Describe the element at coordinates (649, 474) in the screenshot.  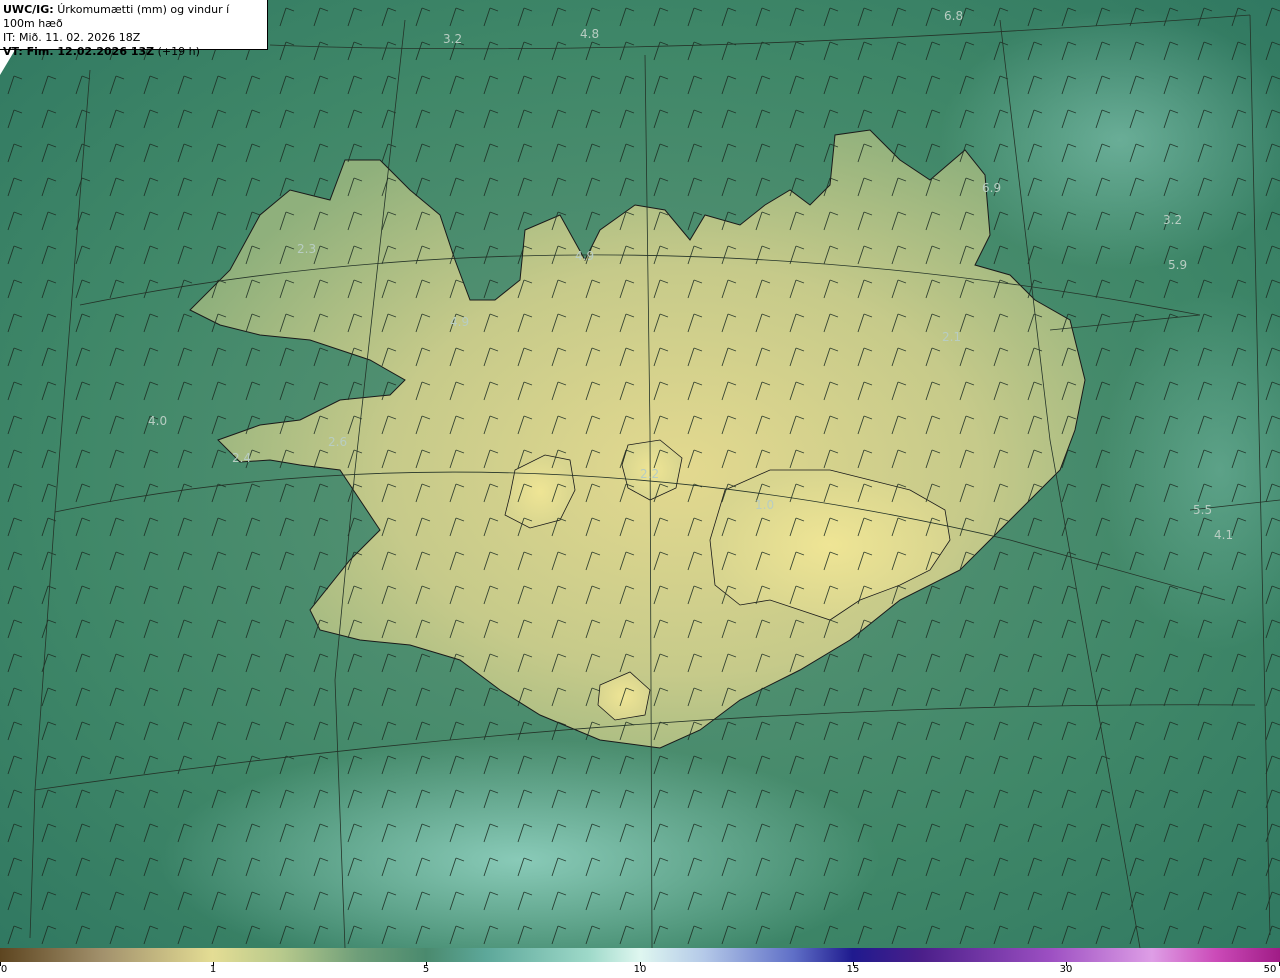
I see `value-label: 2.2` at that location.